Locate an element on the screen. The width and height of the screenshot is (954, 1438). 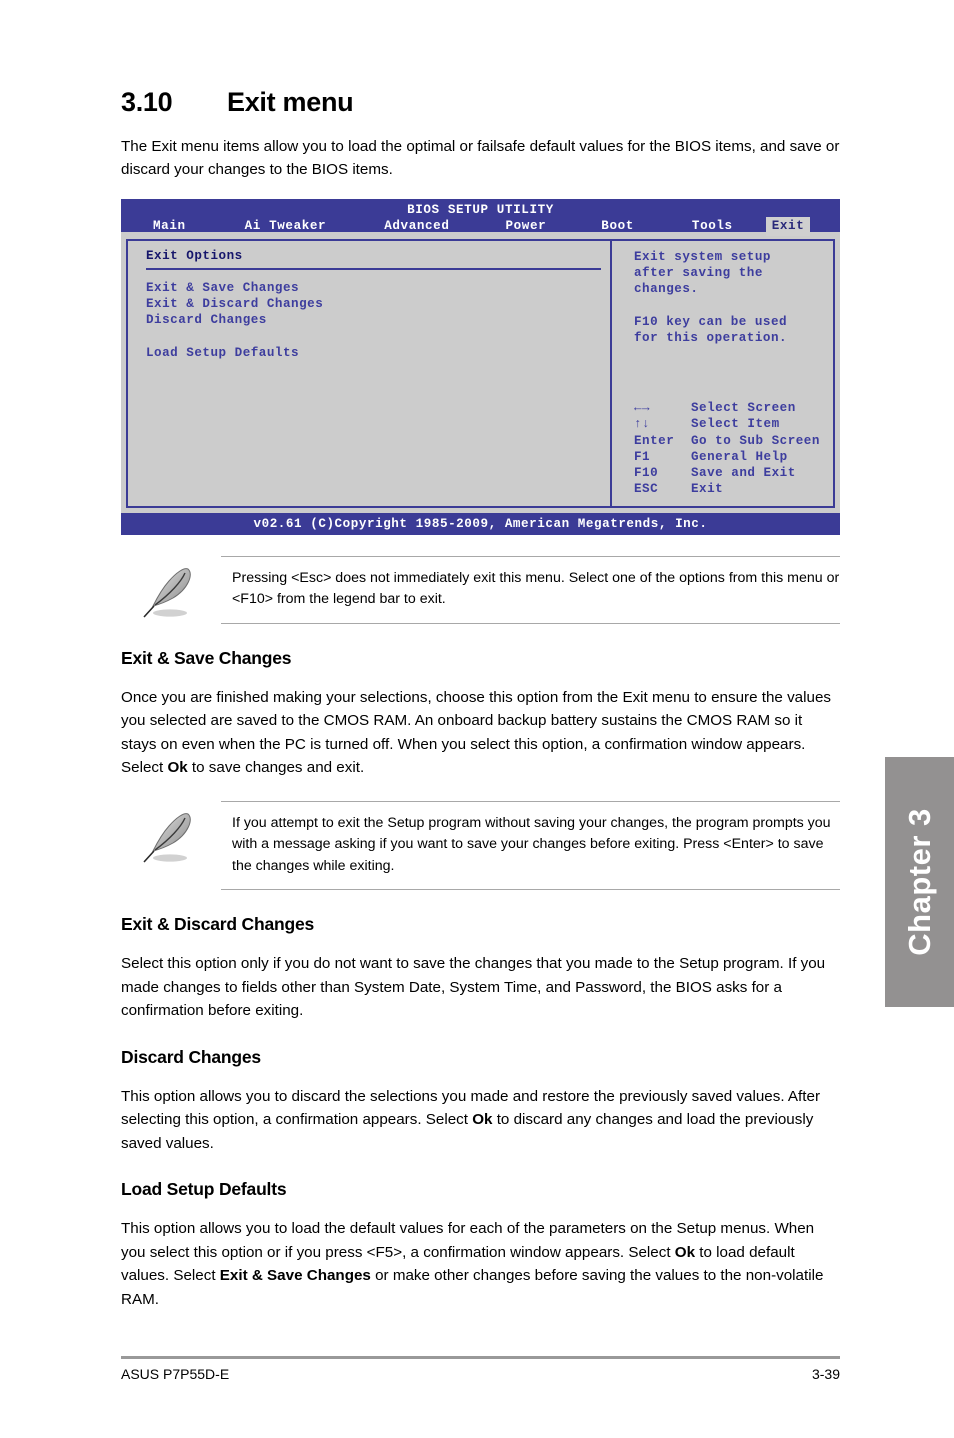
legend-action-save-and-exit: Save and Exit is located at coordinates (743, 473).